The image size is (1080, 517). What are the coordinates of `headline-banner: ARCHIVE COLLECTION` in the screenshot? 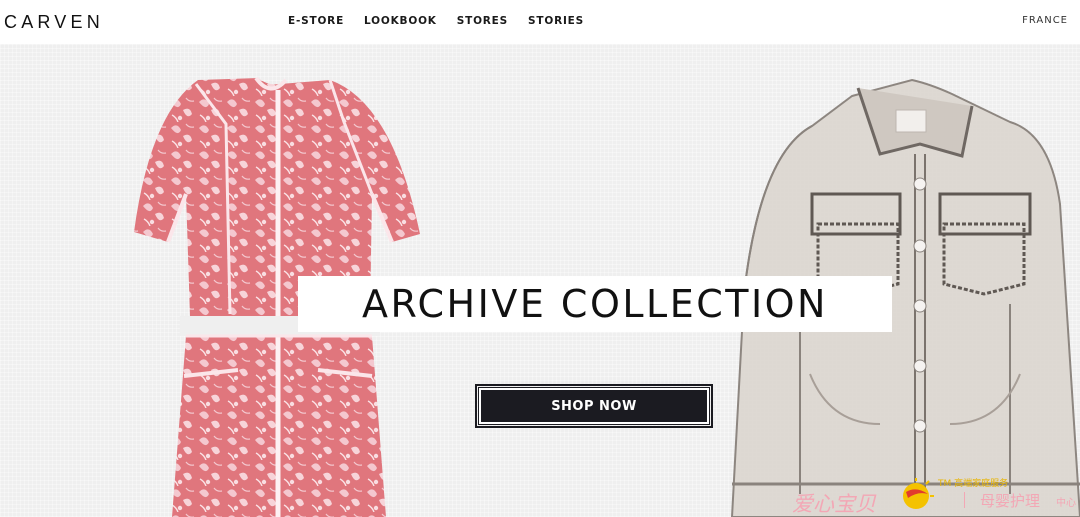 It's located at (595, 304).